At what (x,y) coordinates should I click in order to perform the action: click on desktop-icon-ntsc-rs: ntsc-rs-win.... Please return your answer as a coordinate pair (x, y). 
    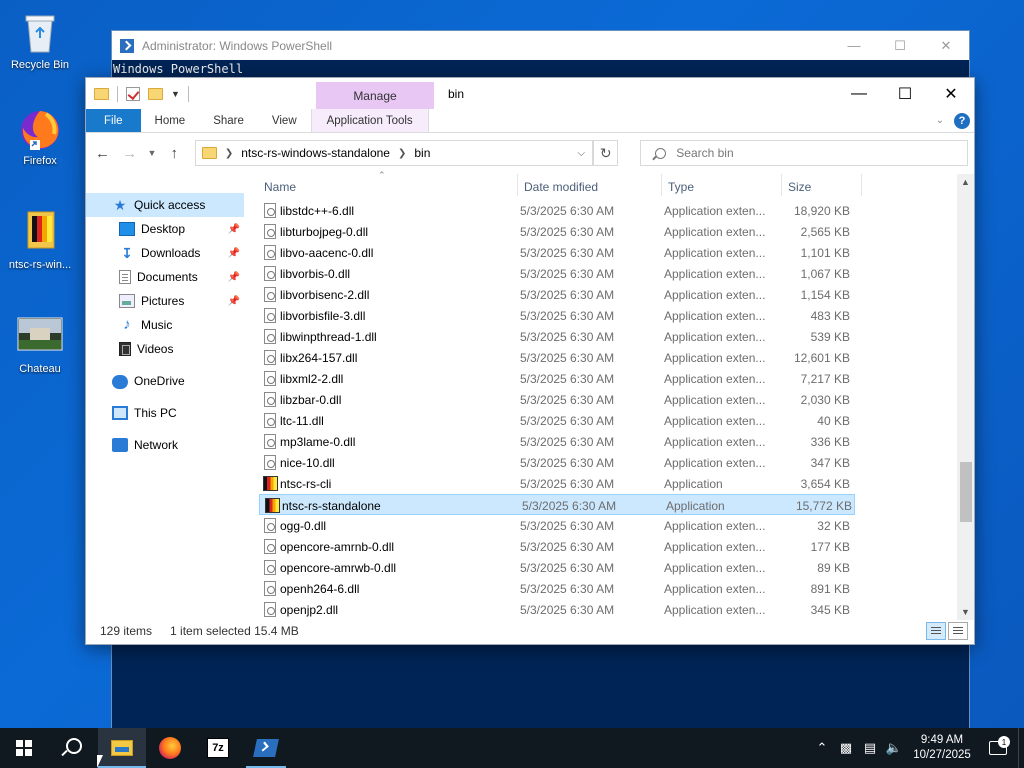
    Looking at the image, I should click on (40, 239).